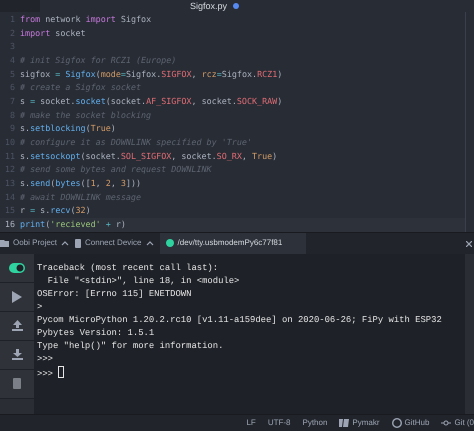 The image size is (474, 431). Describe the element at coordinates (117, 243) in the screenshot. I see `panel-tab: Connect Device` at that location.